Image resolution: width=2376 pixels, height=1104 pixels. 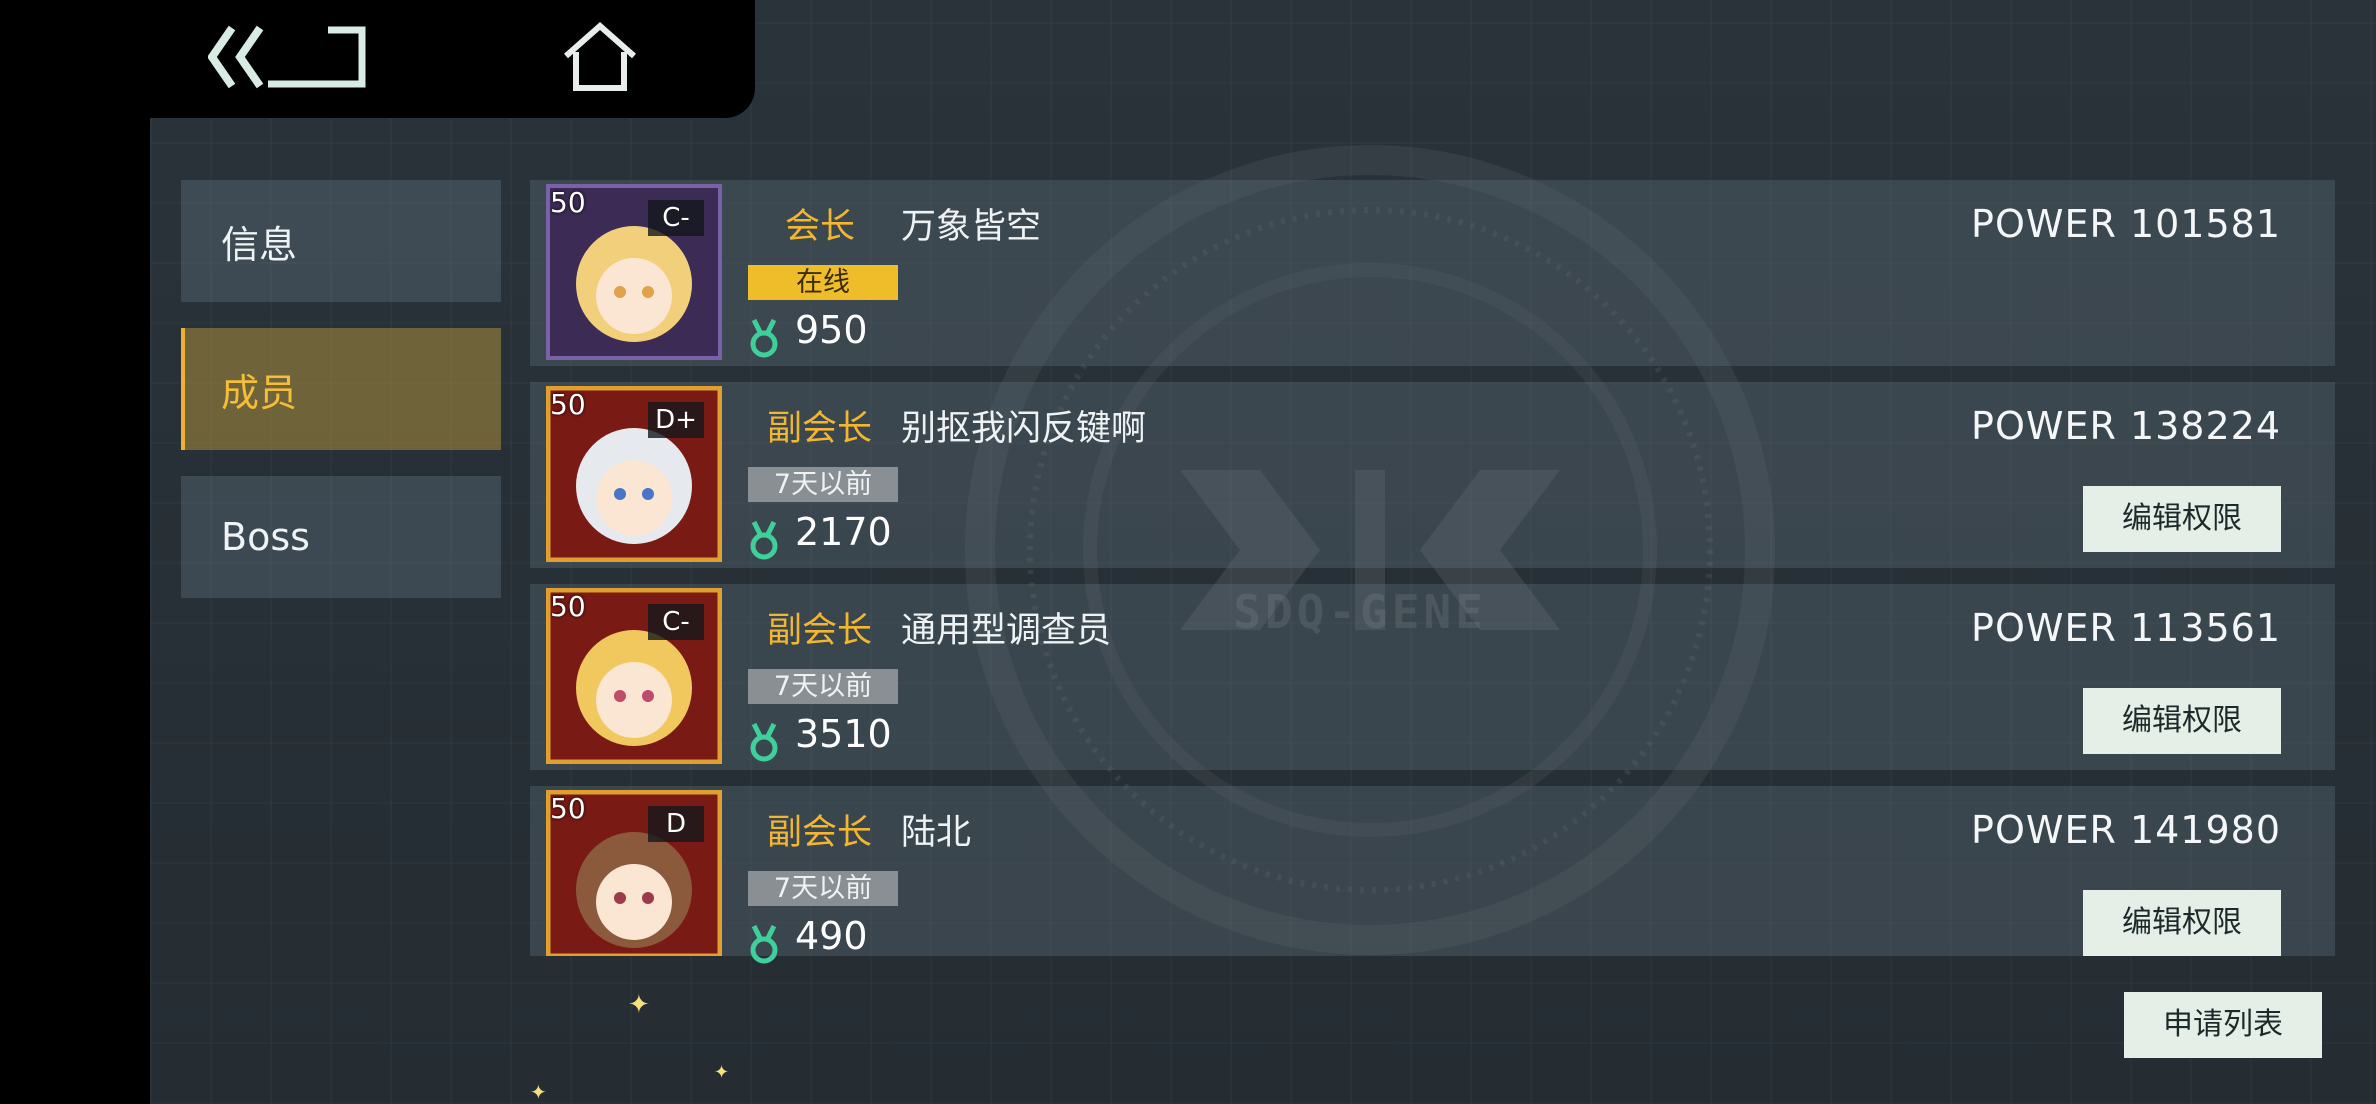 I want to click on nav-boss-label: Boss, so click(x=265, y=537).